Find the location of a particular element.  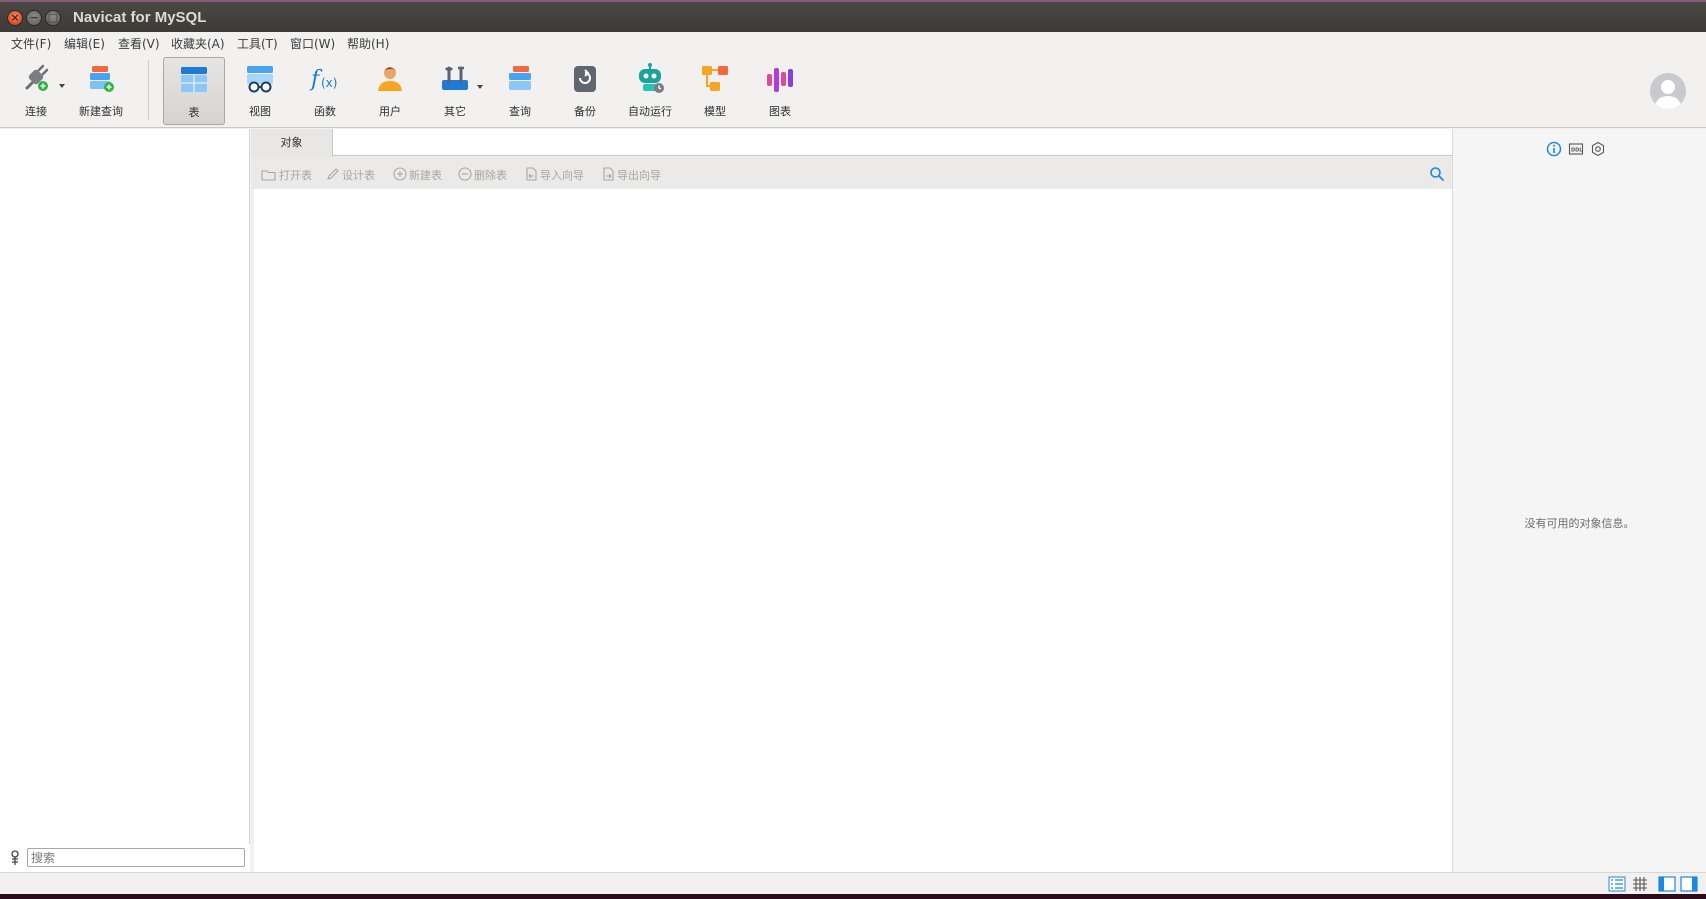

other-dropdown-icon is located at coordinates (480, 87).